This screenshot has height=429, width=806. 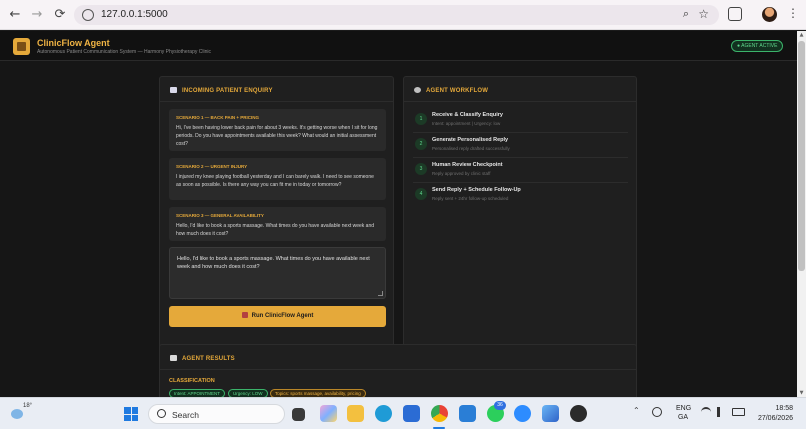 I want to click on site-info-icon, so click(x=88, y=15).